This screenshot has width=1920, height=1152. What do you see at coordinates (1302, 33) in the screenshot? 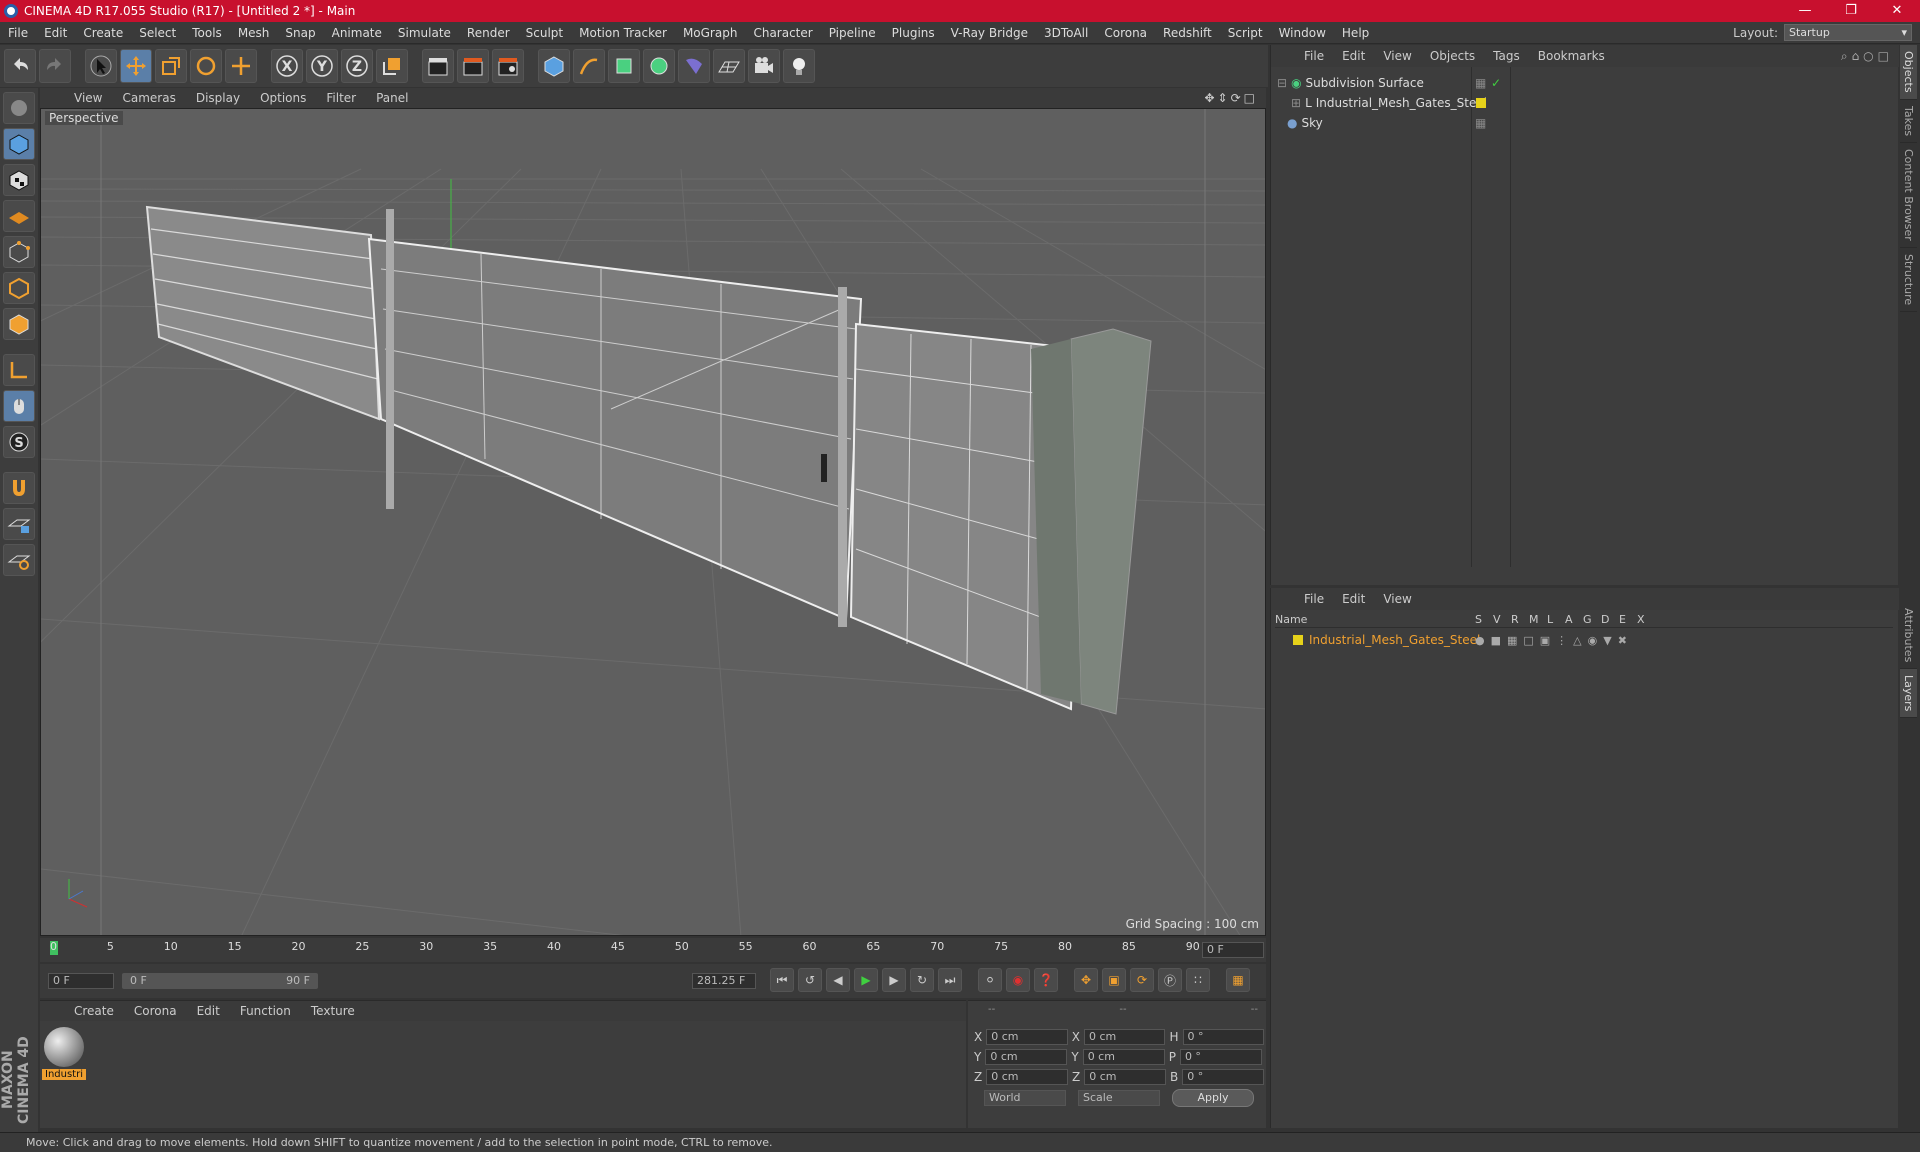
I see `menu-window: Window` at bounding box center [1302, 33].